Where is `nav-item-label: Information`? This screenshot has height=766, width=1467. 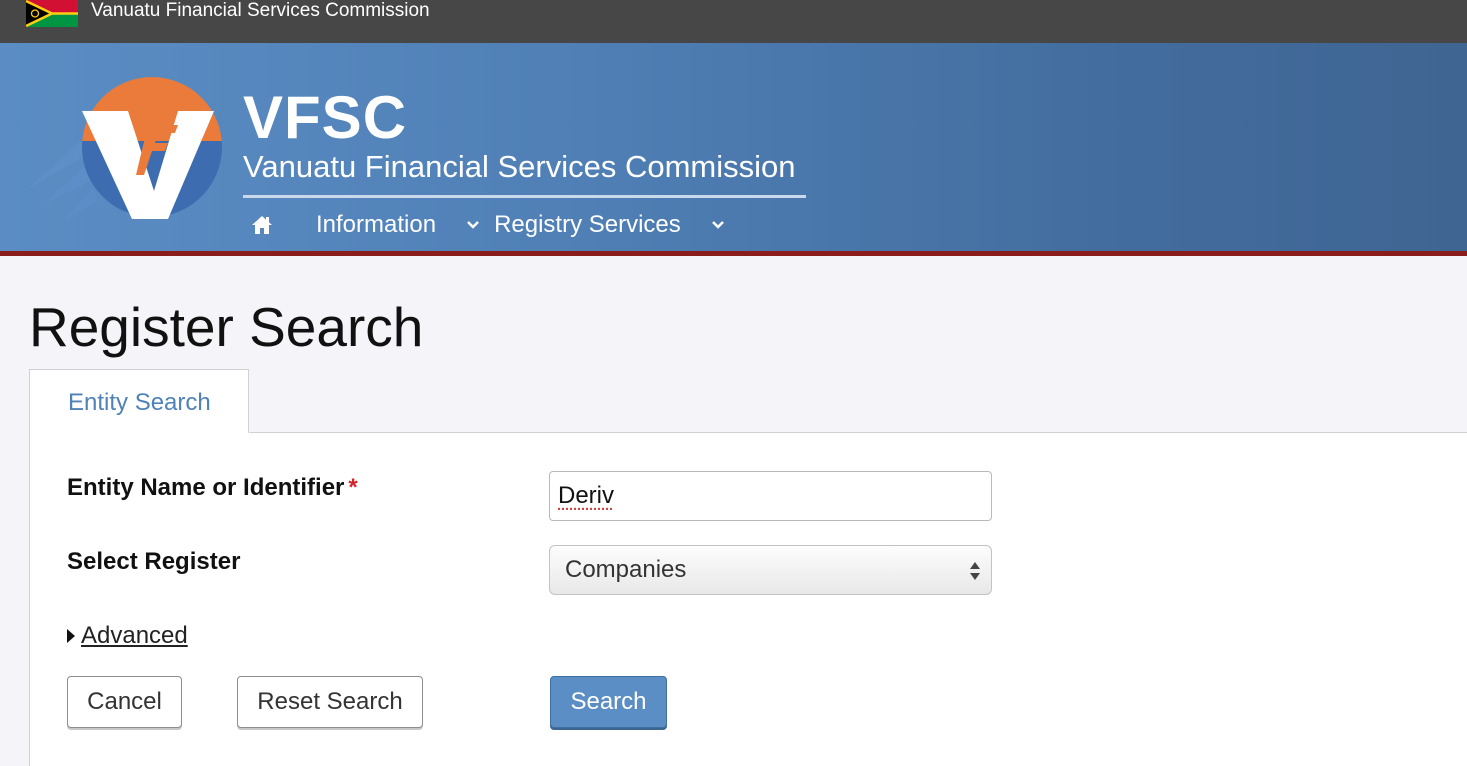 nav-item-label: Information is located at coordinates (376, 224).